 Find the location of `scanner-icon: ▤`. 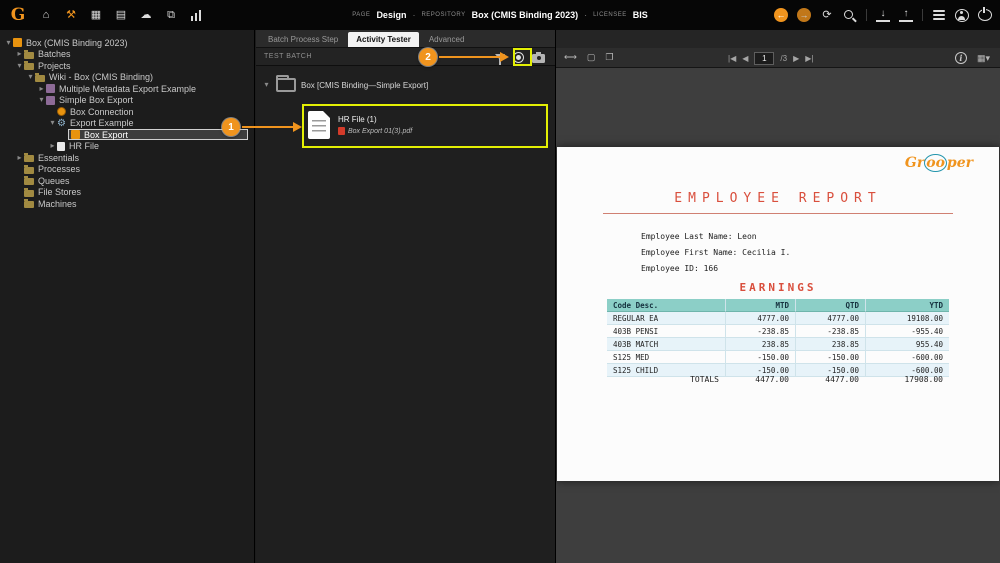

scanner-icon: ▤ is located at coordinates (121, 15).